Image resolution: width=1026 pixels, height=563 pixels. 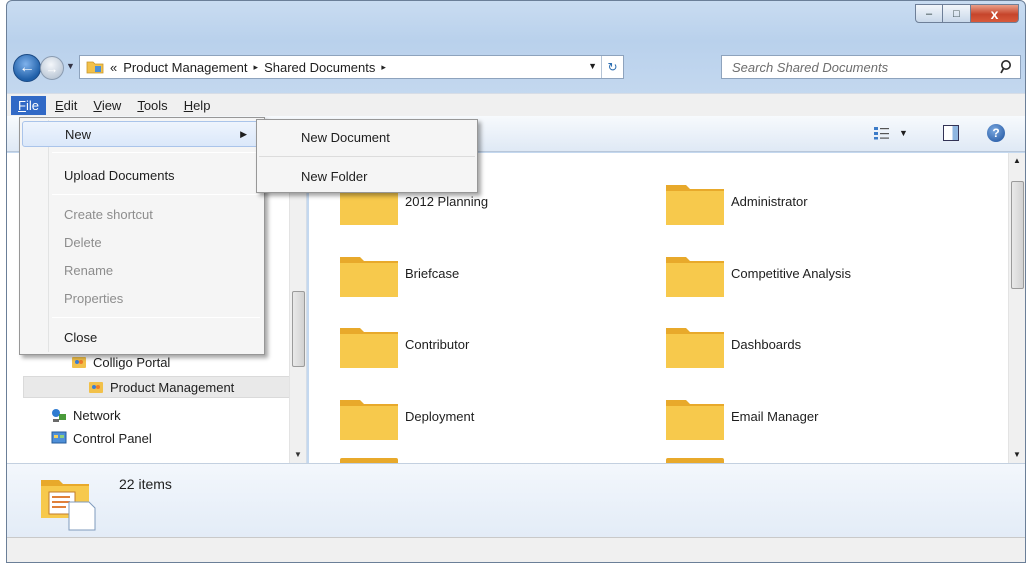 I want to click on folder-item: Briefcase, so click(x=398, y=273).